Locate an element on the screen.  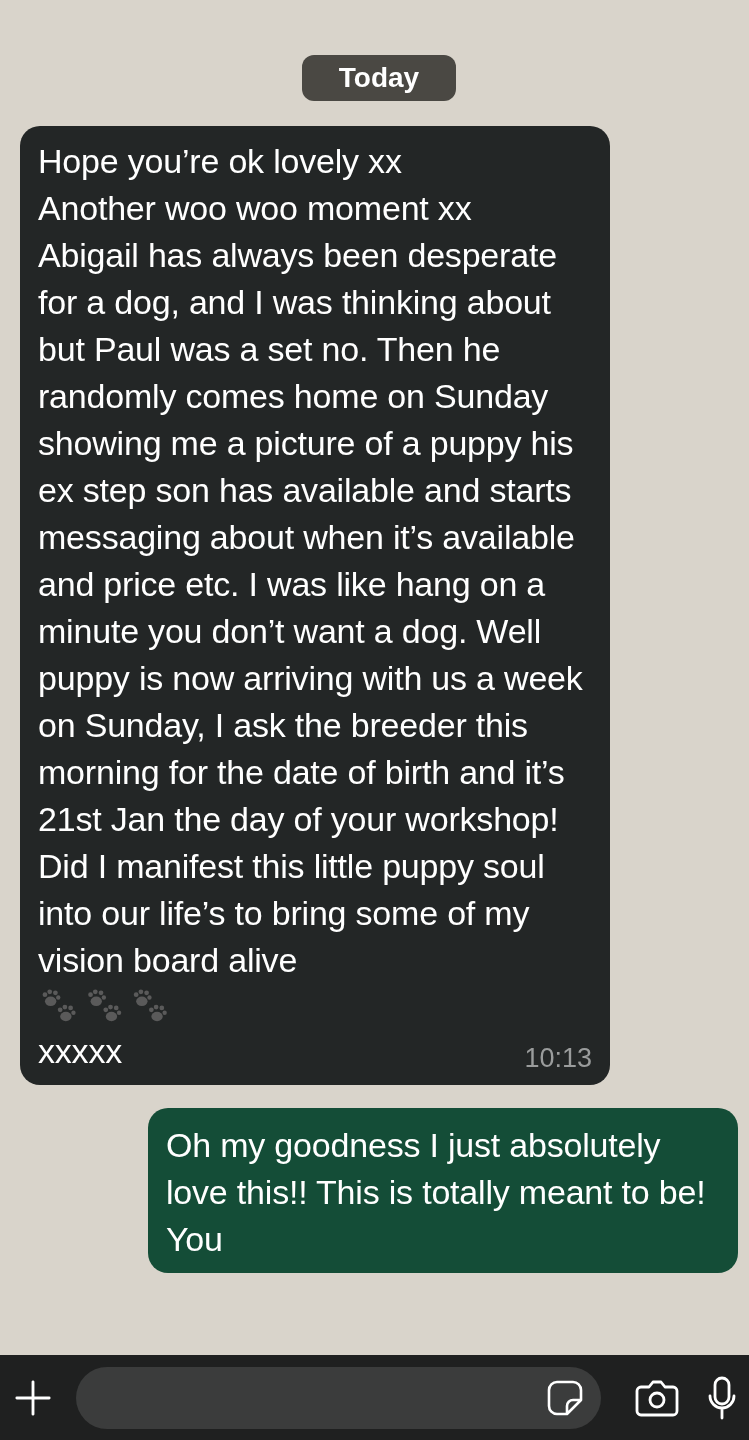
camera-icon is located at coordinates (657, 1397).